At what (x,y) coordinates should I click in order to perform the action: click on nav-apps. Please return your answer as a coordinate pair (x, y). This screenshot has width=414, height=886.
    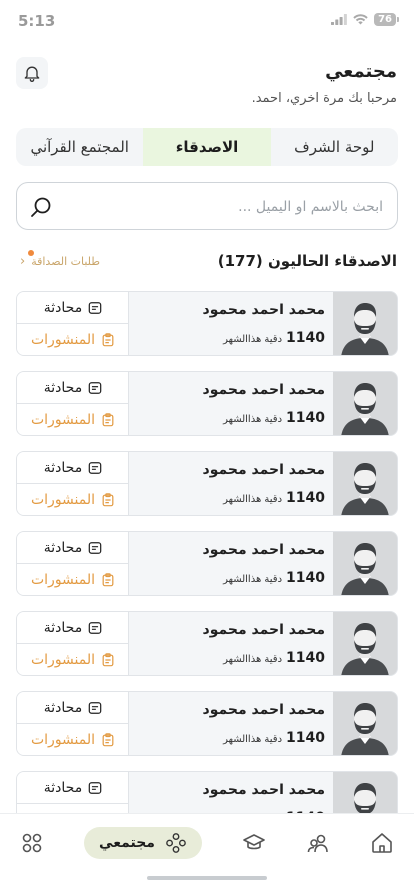
    Looking at the image, I should click on (32, 843).